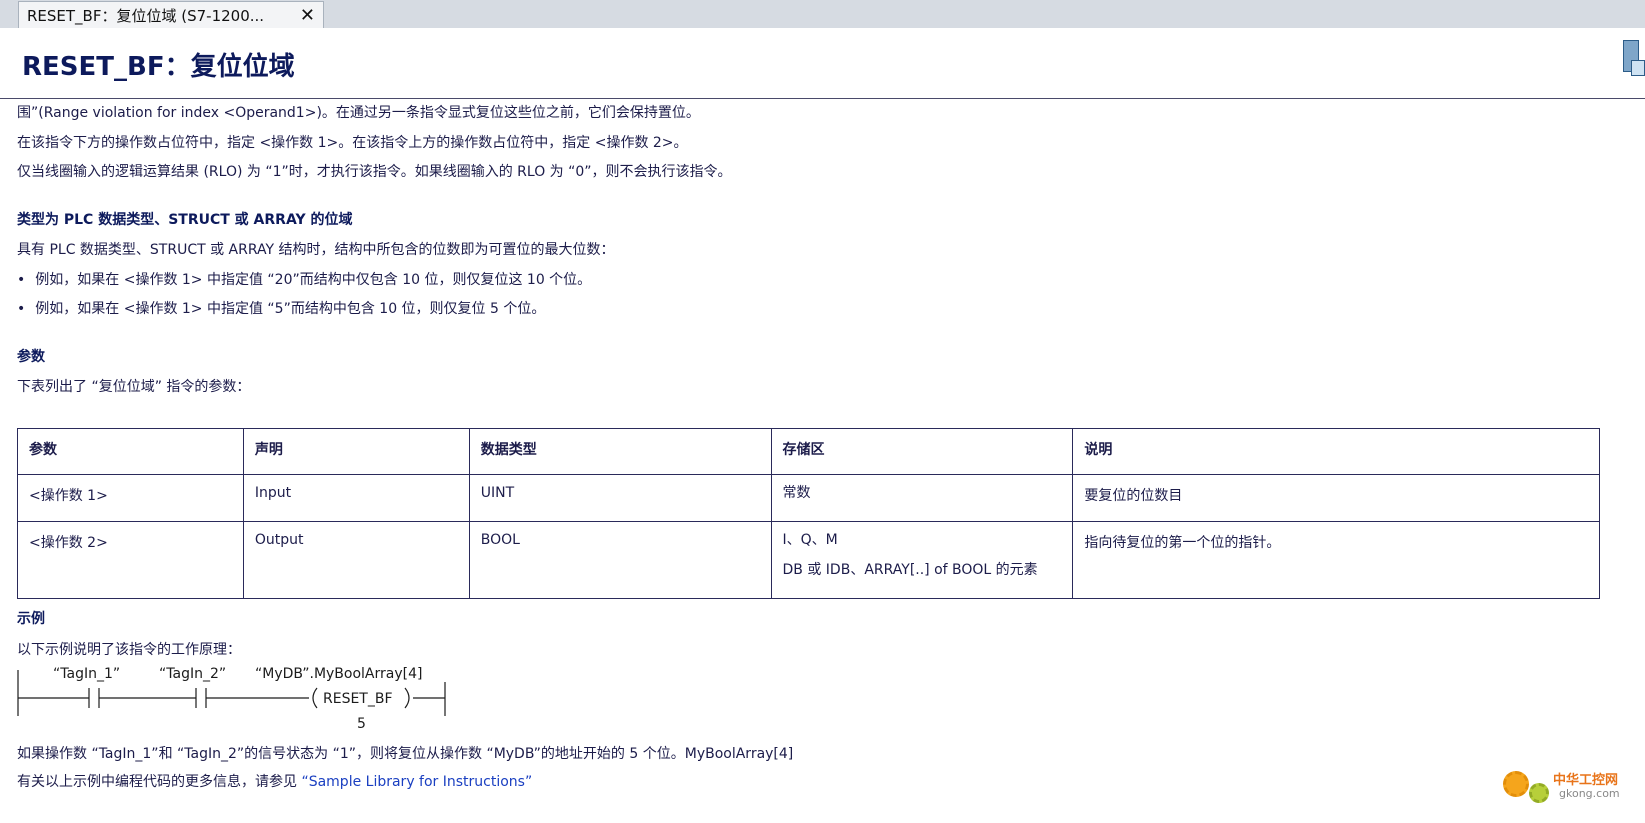 This screenshot has width=1645, height=823. What do you see at coordinates (158, 67) in the screenshot?
I see `page-title: RESET_BF：复位位域` at bounding box center [158, 67].